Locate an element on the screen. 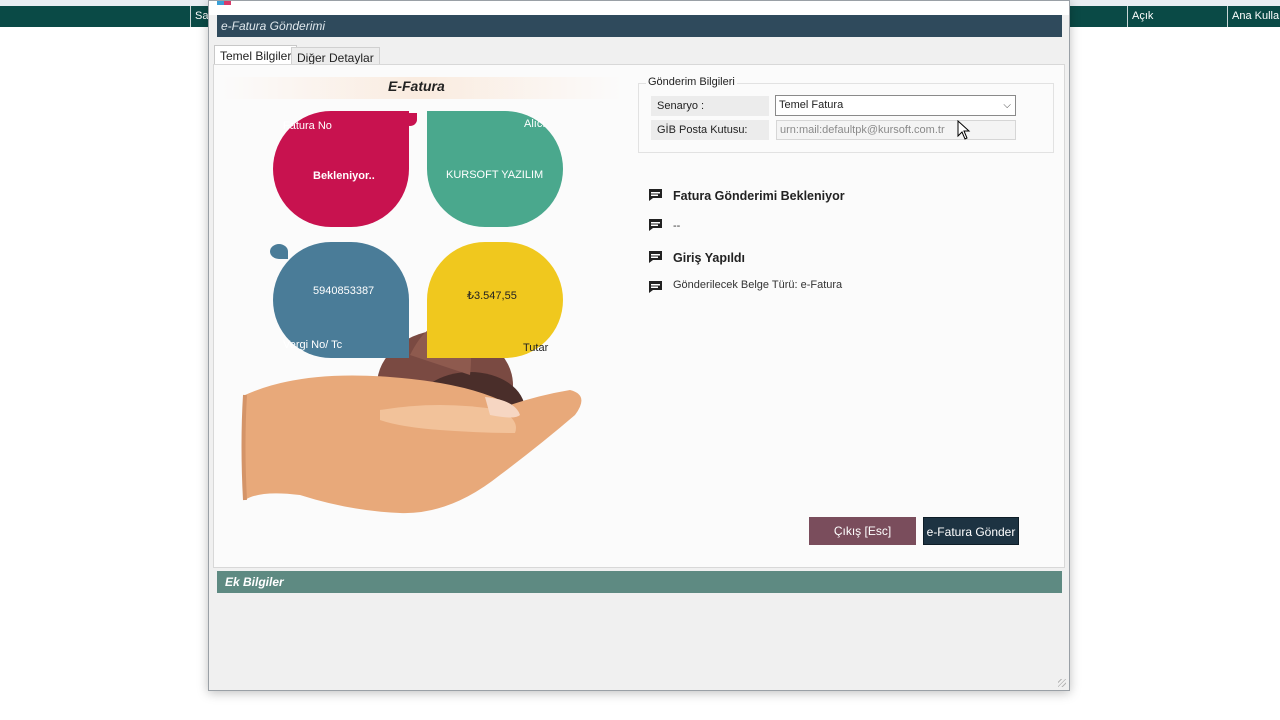 The height and width of the screenshot is (720, 1280). resize-grip is located at coordinates (1062, 683).